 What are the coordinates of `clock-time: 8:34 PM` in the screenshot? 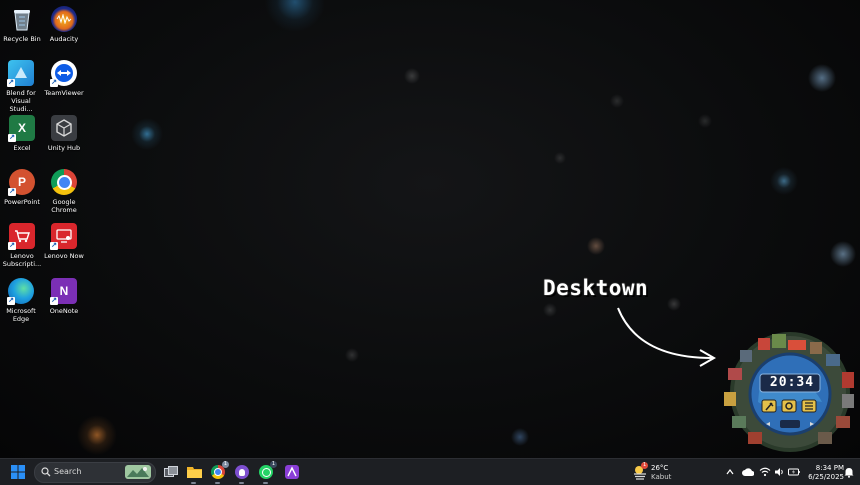 It's located at (829, 468).